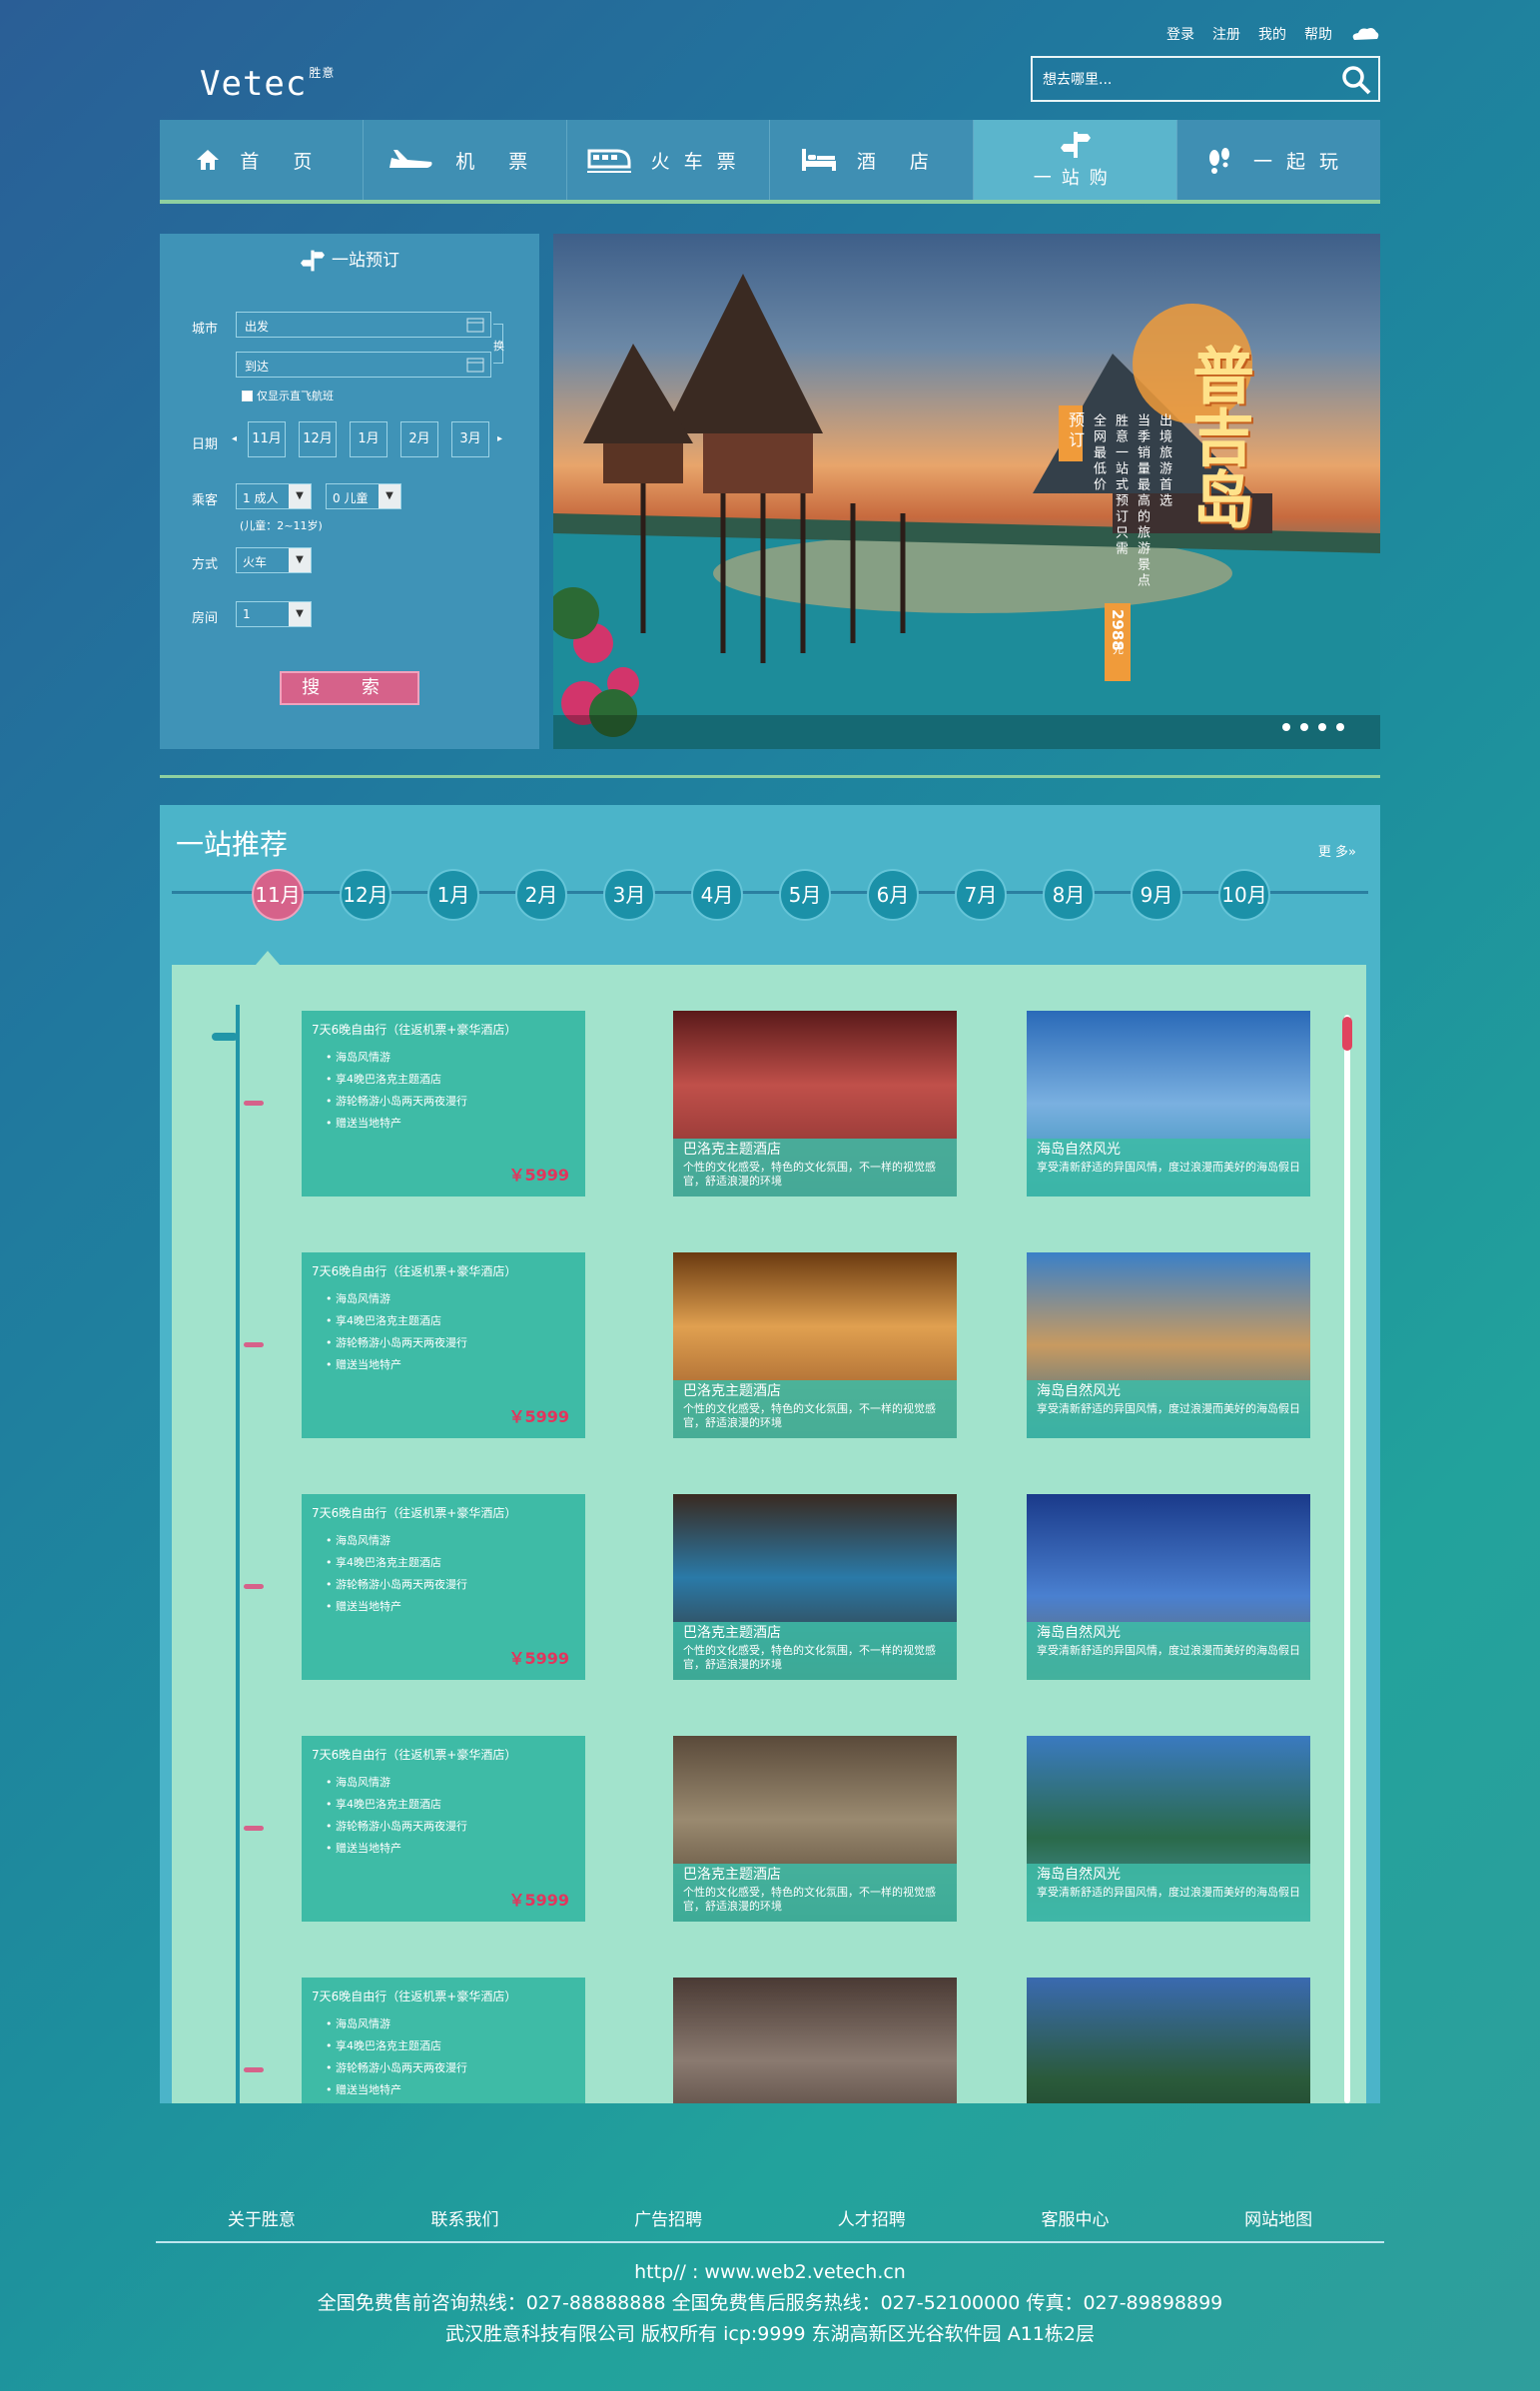 The image size is (1540, 2391). I want to click on footer-link: 关于胜意, so click(262, 2217).